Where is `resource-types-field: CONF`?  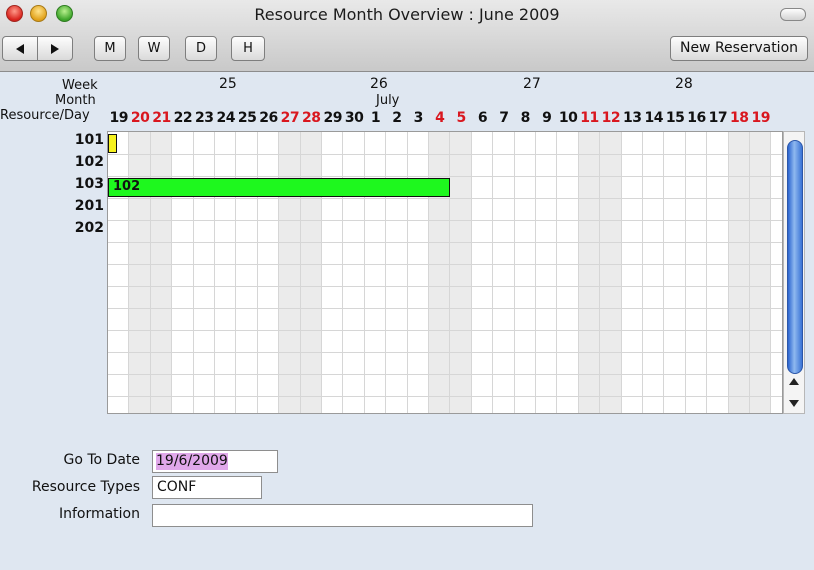
resource-types-field: CONF is located at coordinates (207, 487).